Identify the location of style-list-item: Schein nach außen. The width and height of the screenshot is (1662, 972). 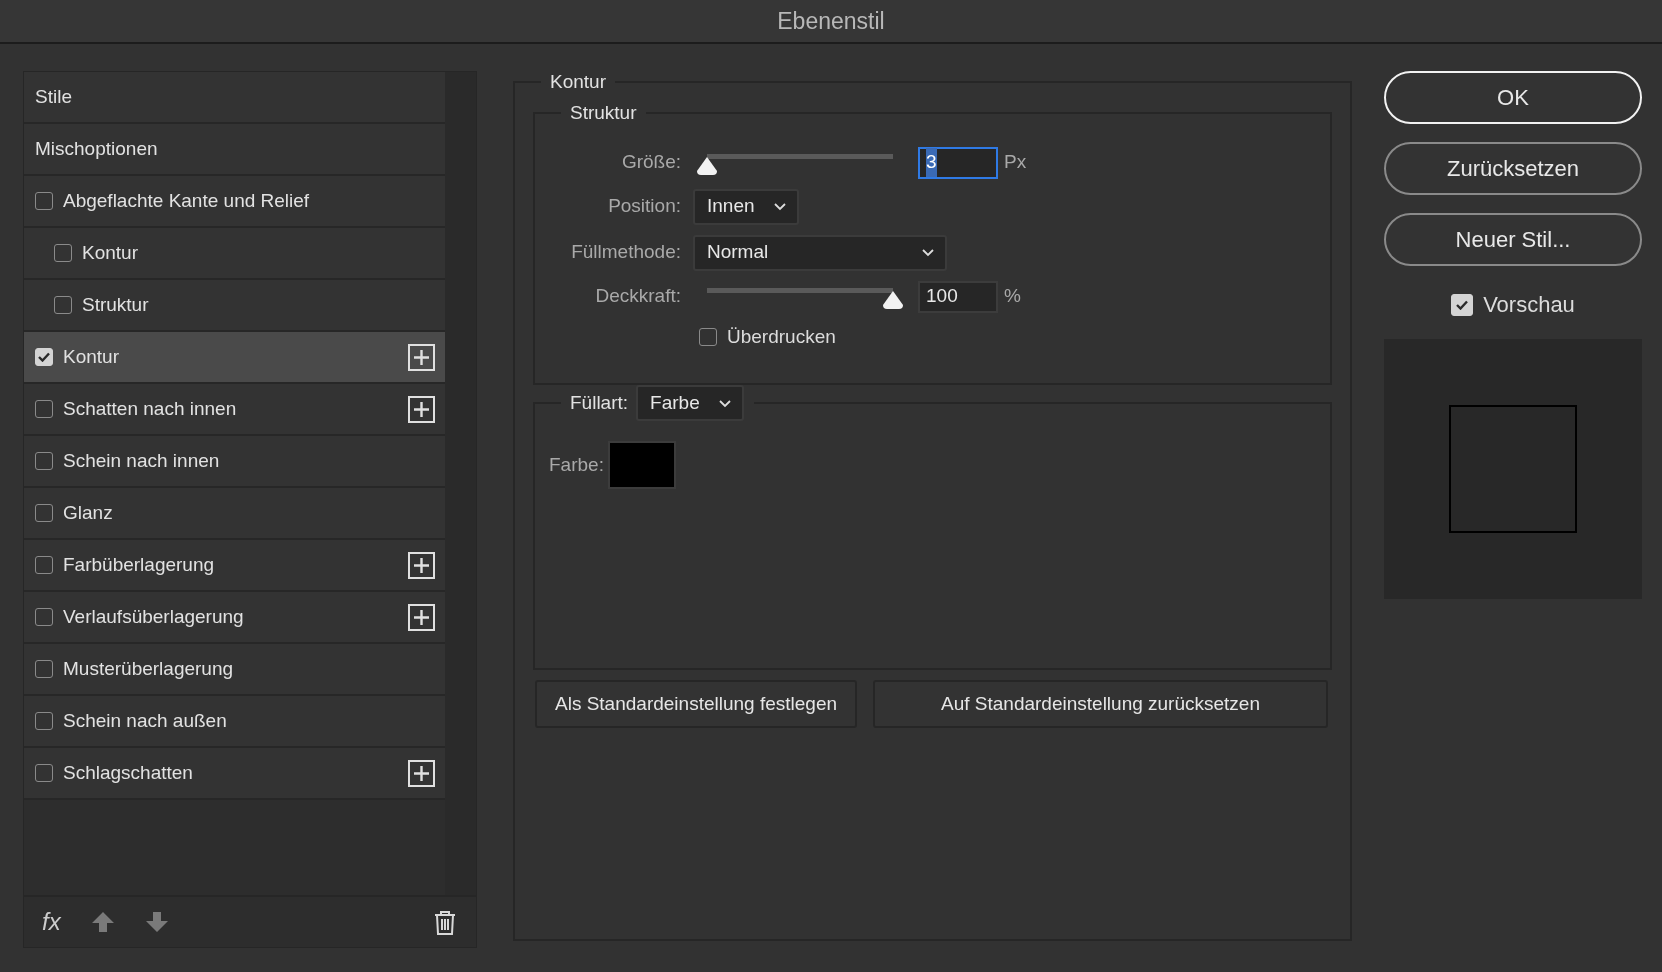
(234, 722).